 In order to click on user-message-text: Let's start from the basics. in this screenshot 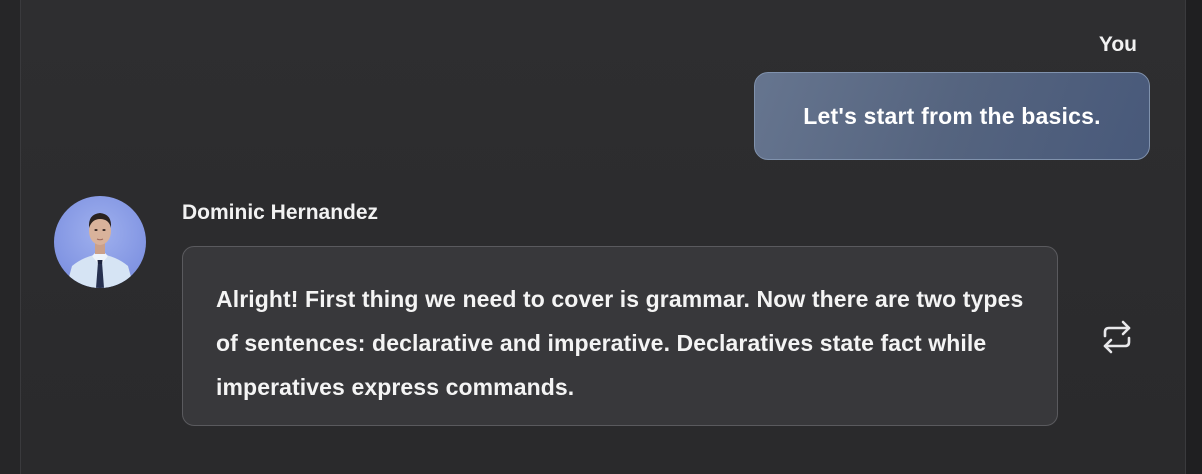, I will do `click(952, 115)`.